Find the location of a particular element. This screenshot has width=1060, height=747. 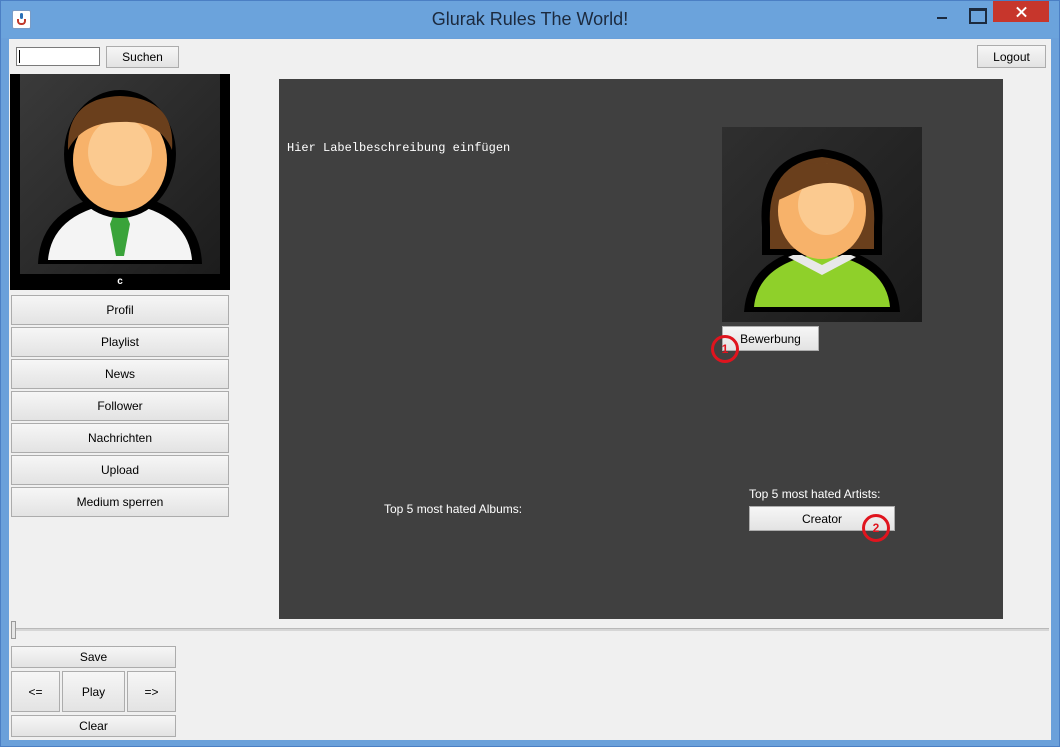

male-user-icon is located at coordinates (120, 177).